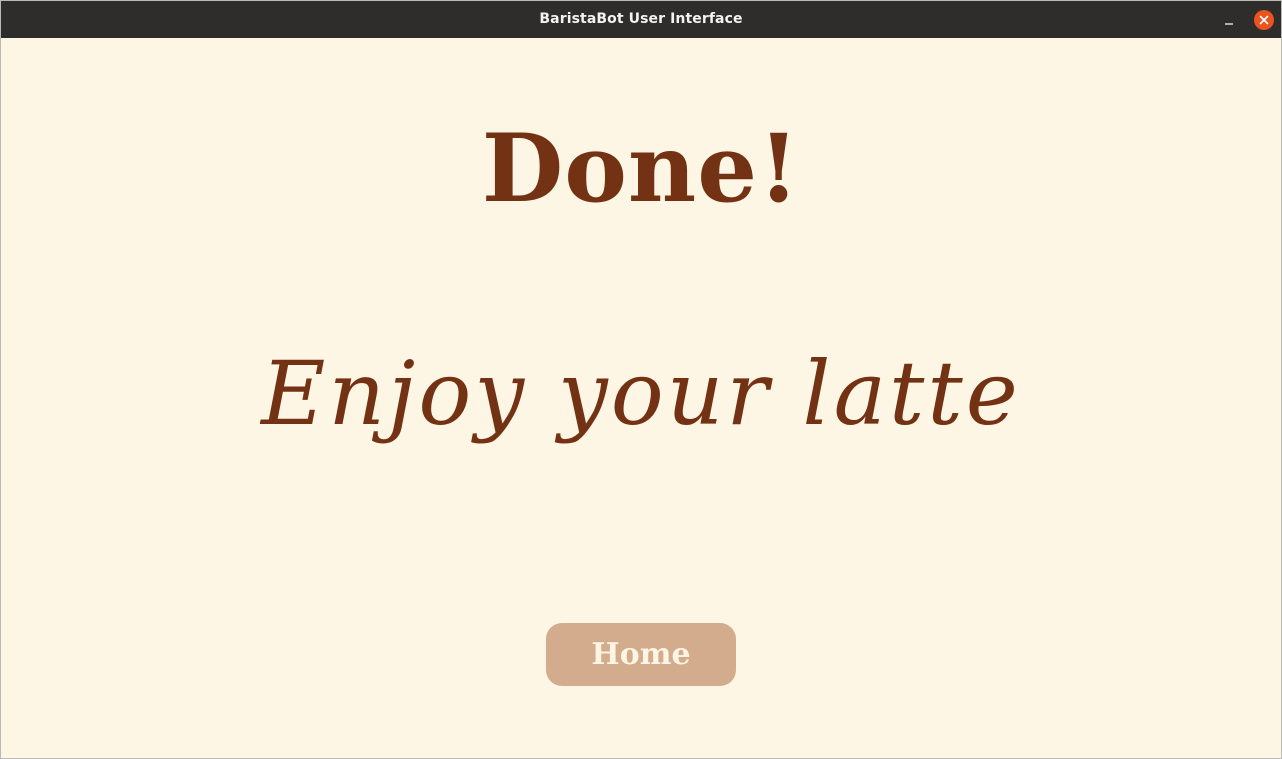  Describe the element at coordinates (641, 654) in the screenshot. I see `home-button: Home` at that location.